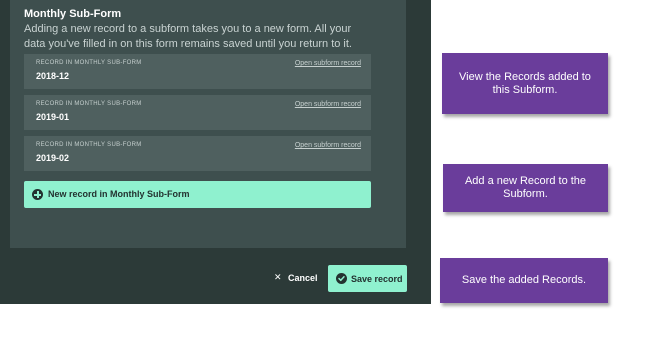 This screenshot has height=339, width=646. What do you see at coordinates (119, 194) in the screenshot?
I see `new-record-label: New record in Monthly Sub-Form` at bounding box center [119, 194].